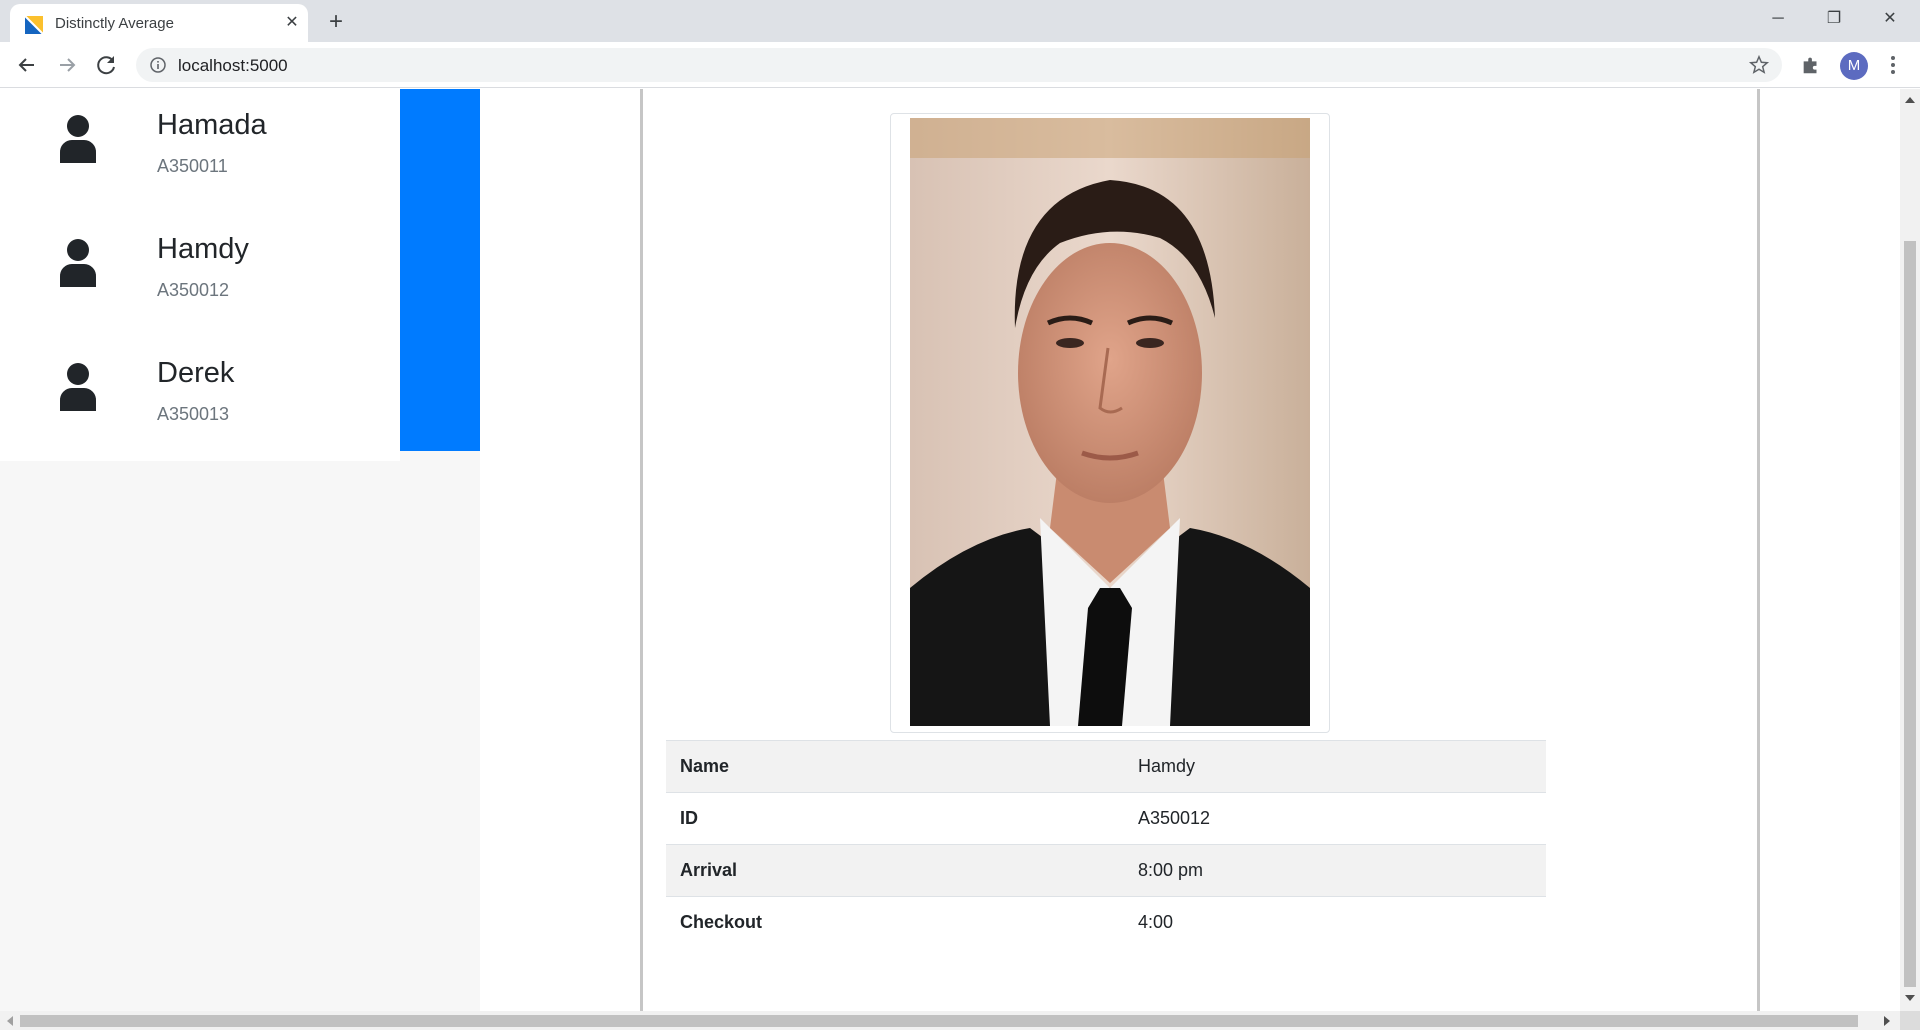 The image size is (1920, 1030). Describe the element at coordinates (67, 65) in the screenshot. I see `forward-arrow-icon` at that location.